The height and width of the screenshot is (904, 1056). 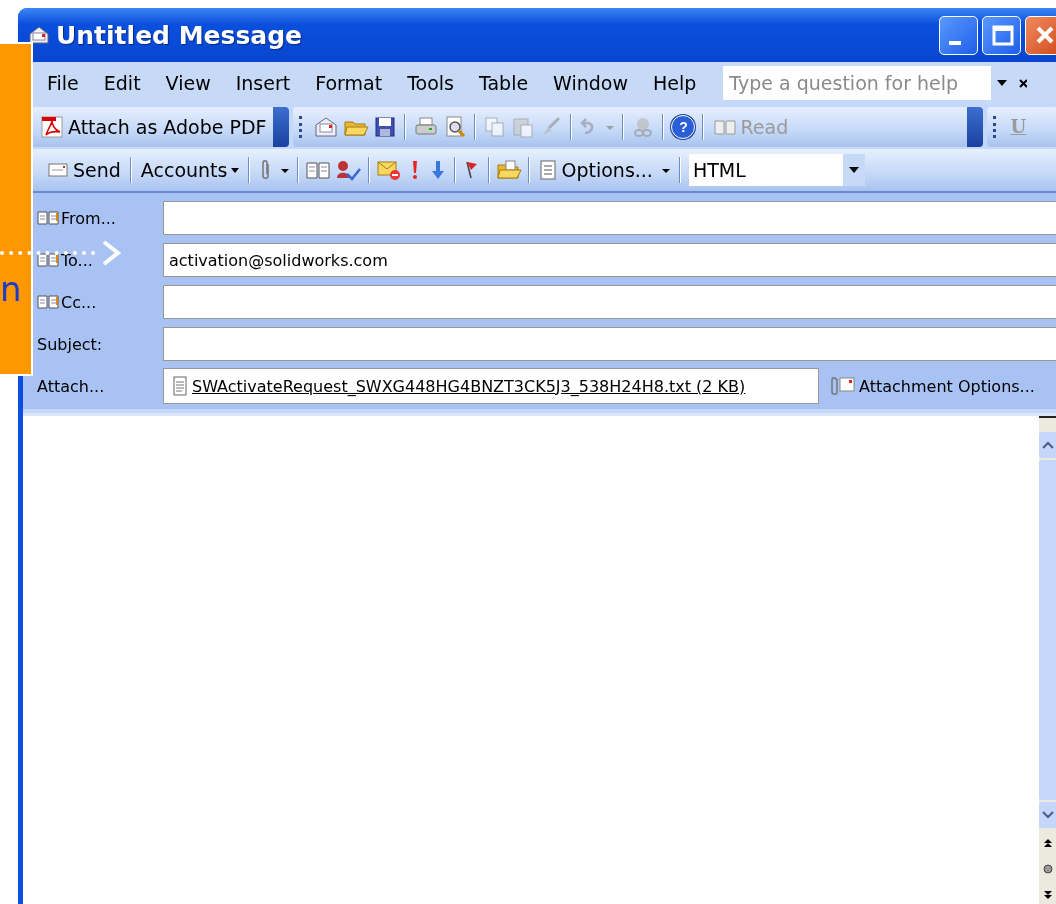 I want to click on close-icon, so click(x=1023, y=83).